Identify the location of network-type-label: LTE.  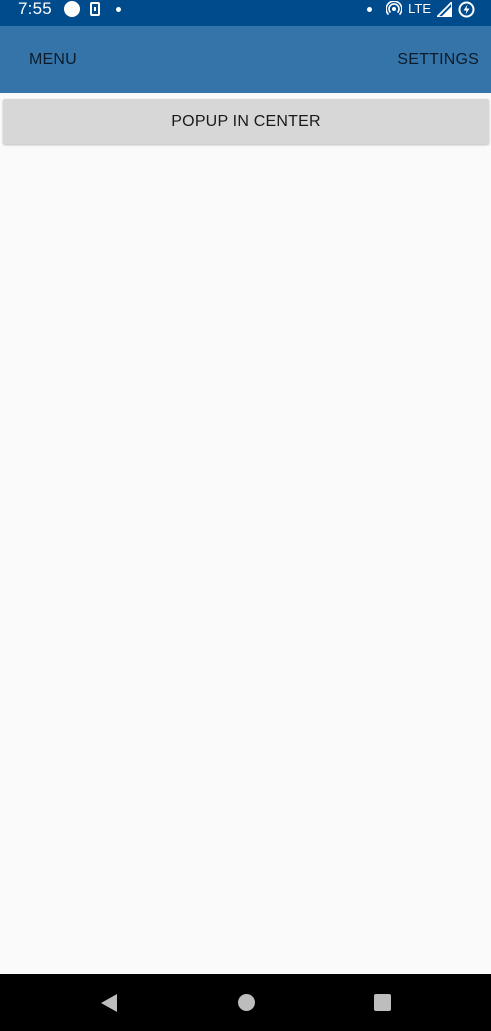
(419, 8).